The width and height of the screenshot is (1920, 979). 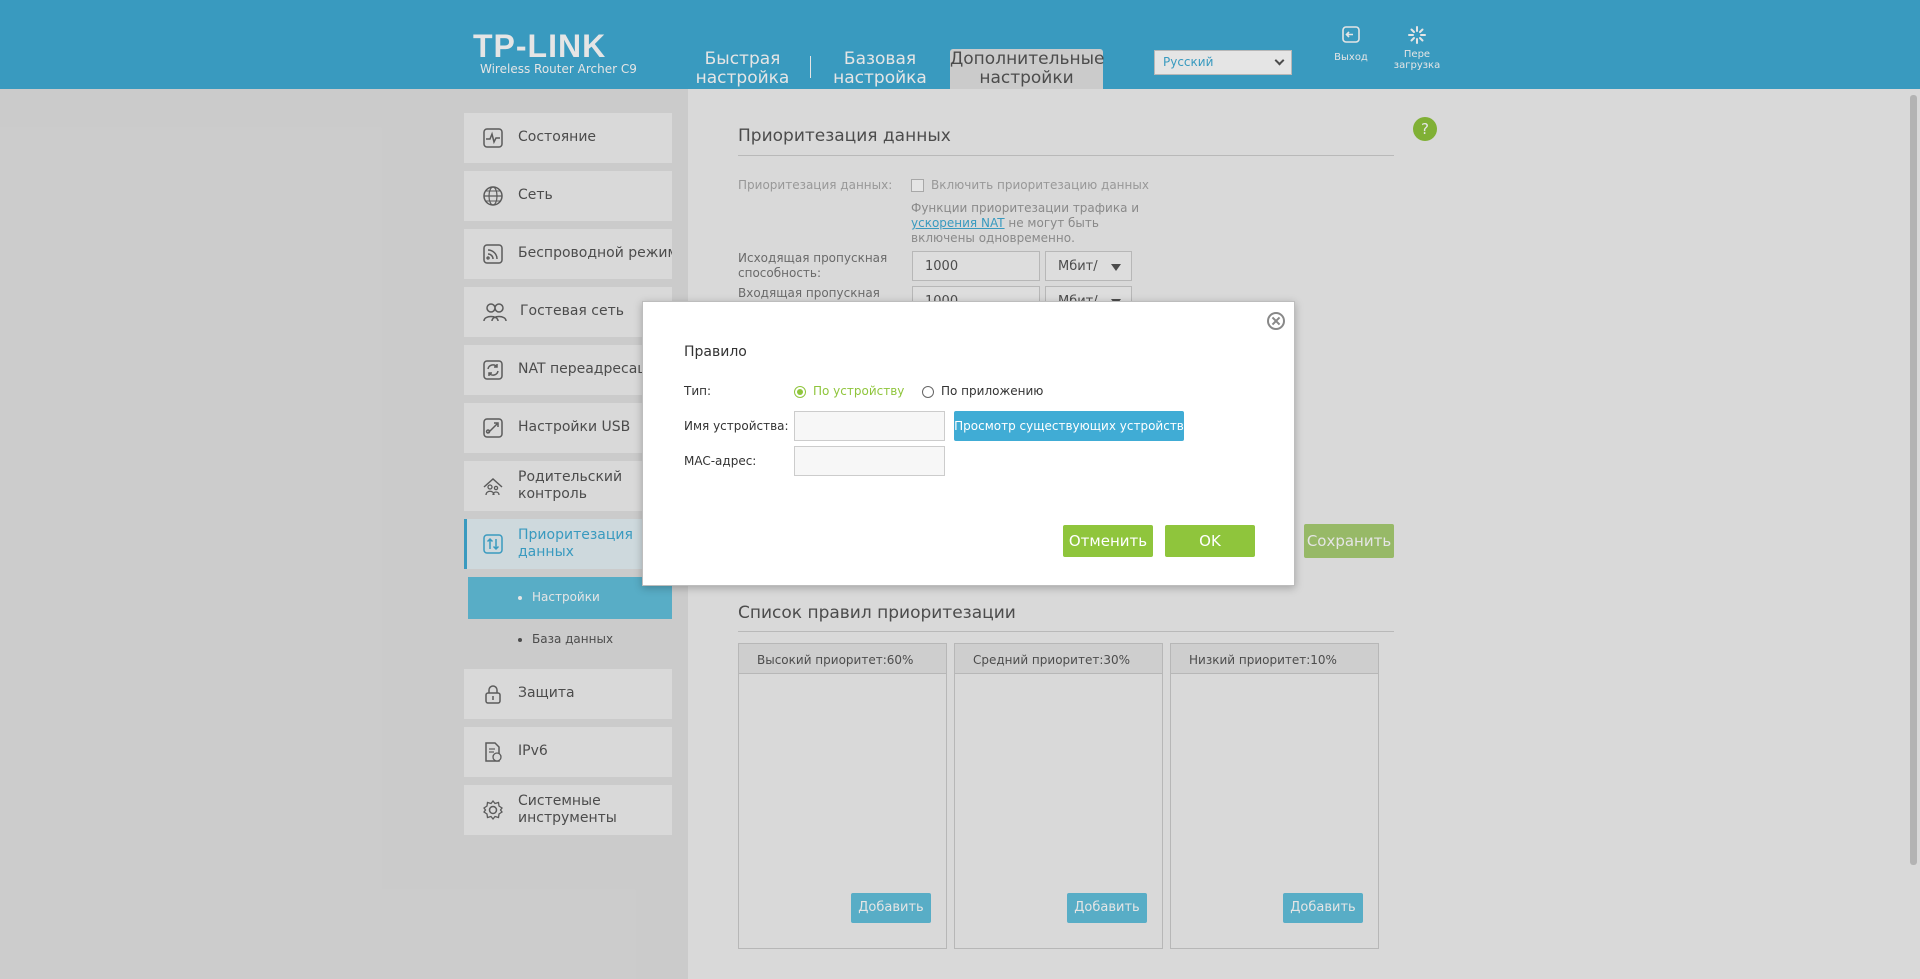 What do you see at coordinates (698, 391) in the screenshot?
I see `type-label: Тип:` at bounding box center [698, 391].